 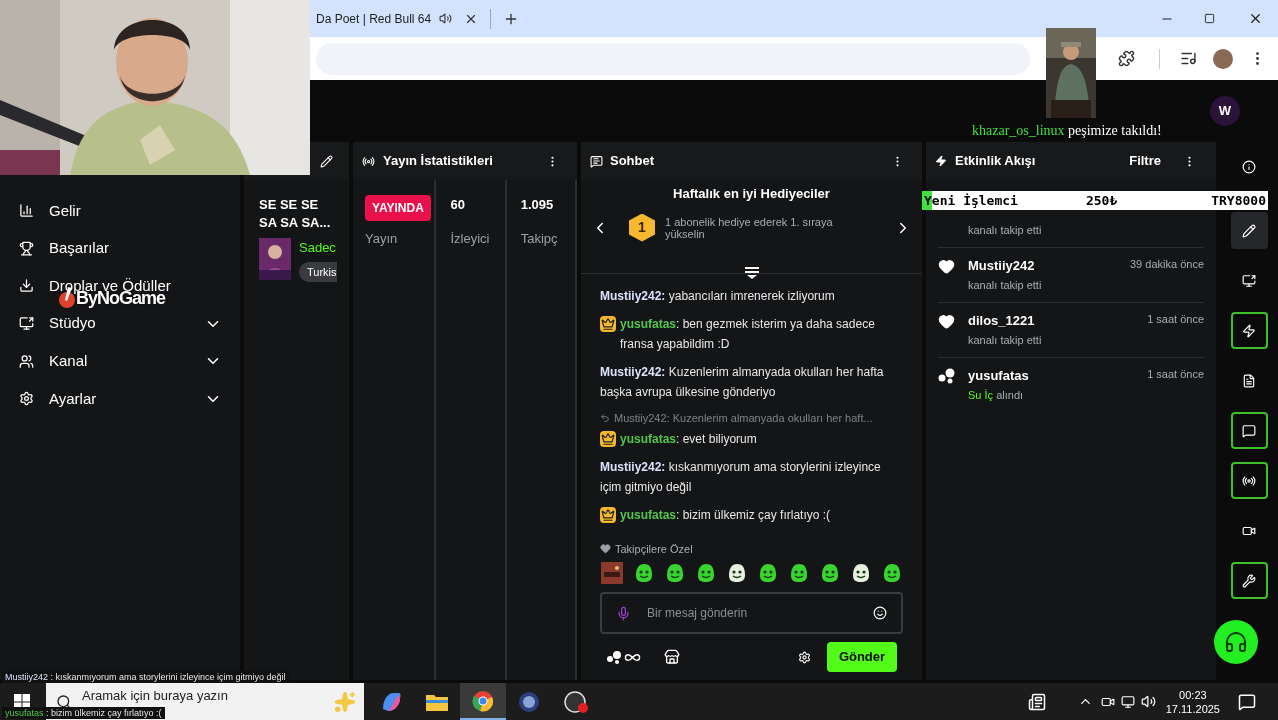 I want to click on chat-message: Mustiiy242: kıskanmıyorum ama storylerini izleyince içim gitmiyo değil, so click(x=741, y=477).